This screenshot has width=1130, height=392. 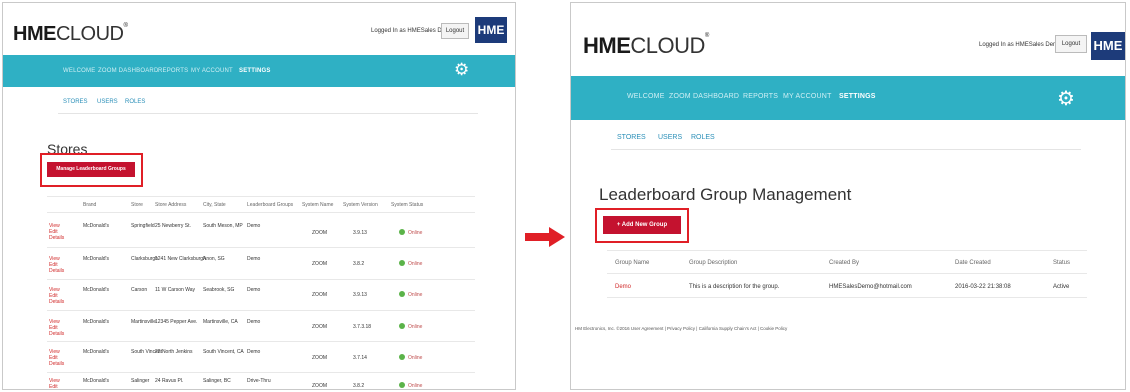 What do you see at coordinates (360, 295) in the screenshot?
I see `cell-version: 3.9.13` at bounding box center [360, 295].